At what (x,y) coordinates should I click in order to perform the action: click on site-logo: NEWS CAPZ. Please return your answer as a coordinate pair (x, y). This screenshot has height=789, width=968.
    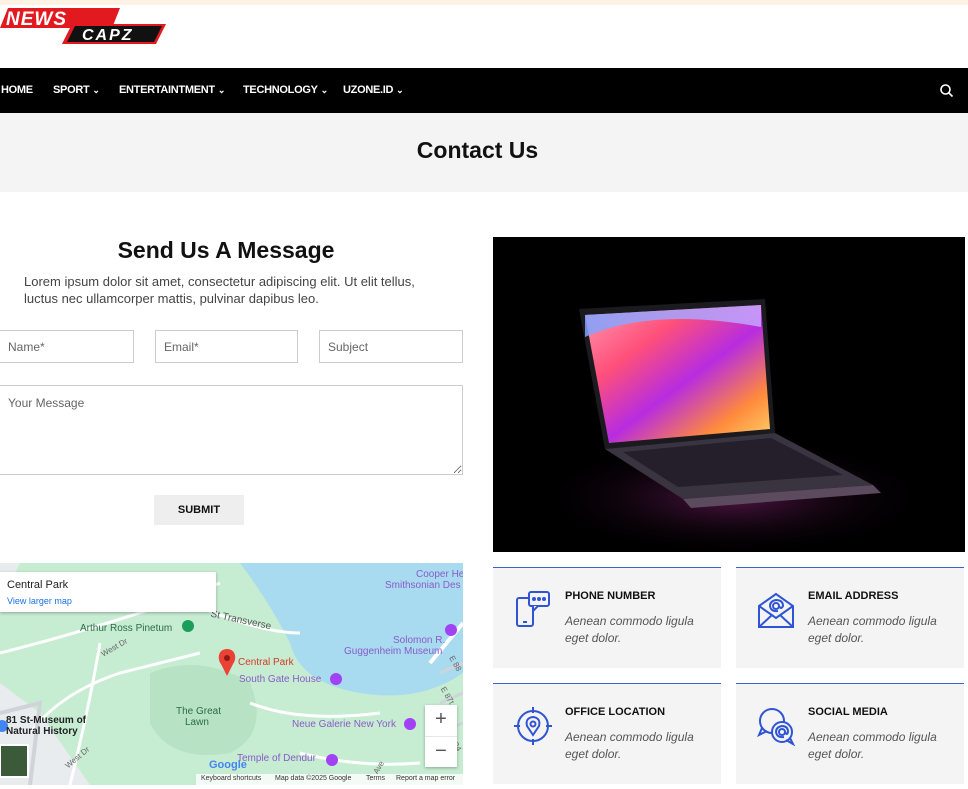
    Looking at the image, I should click on (84, 26).